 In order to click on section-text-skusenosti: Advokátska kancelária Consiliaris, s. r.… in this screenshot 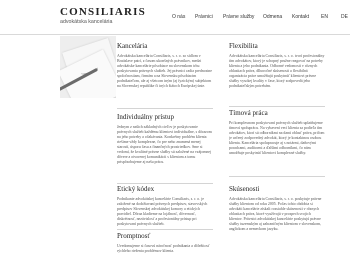, I will do `click(275, 214)`.